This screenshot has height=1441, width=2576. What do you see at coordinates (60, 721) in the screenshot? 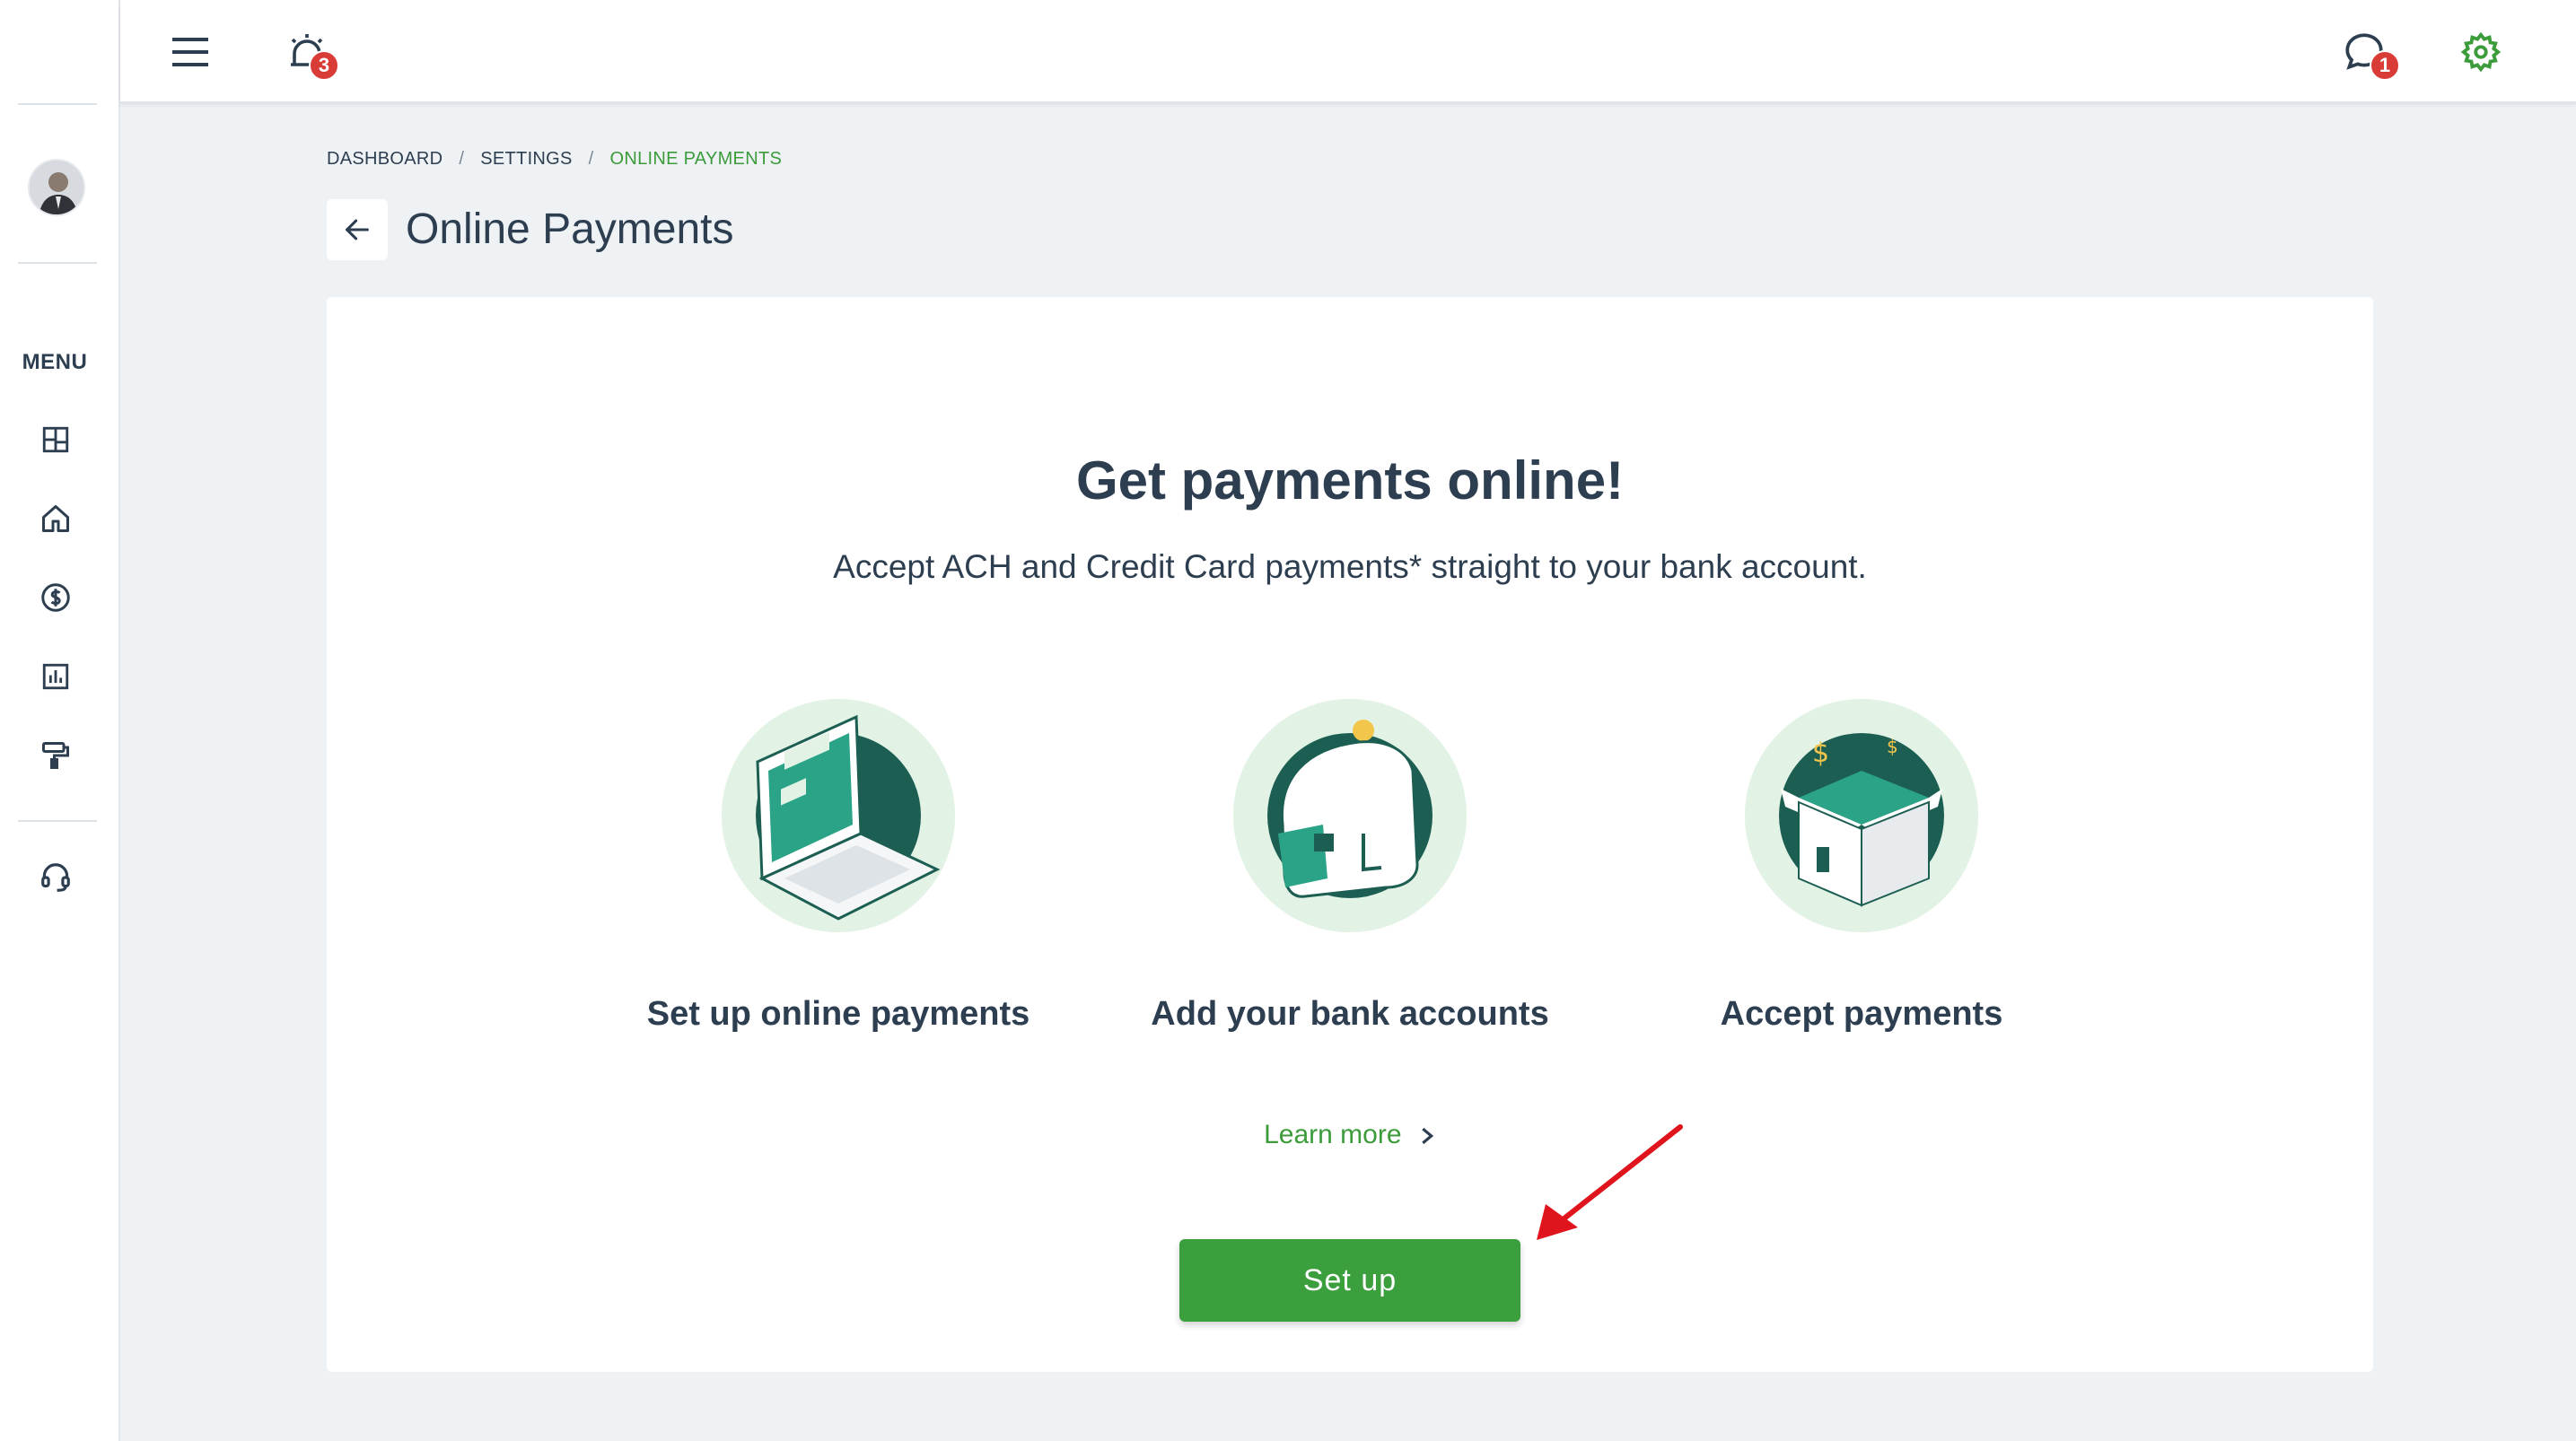
I see `sidebar: MENU` at bounding box center [60, 721].